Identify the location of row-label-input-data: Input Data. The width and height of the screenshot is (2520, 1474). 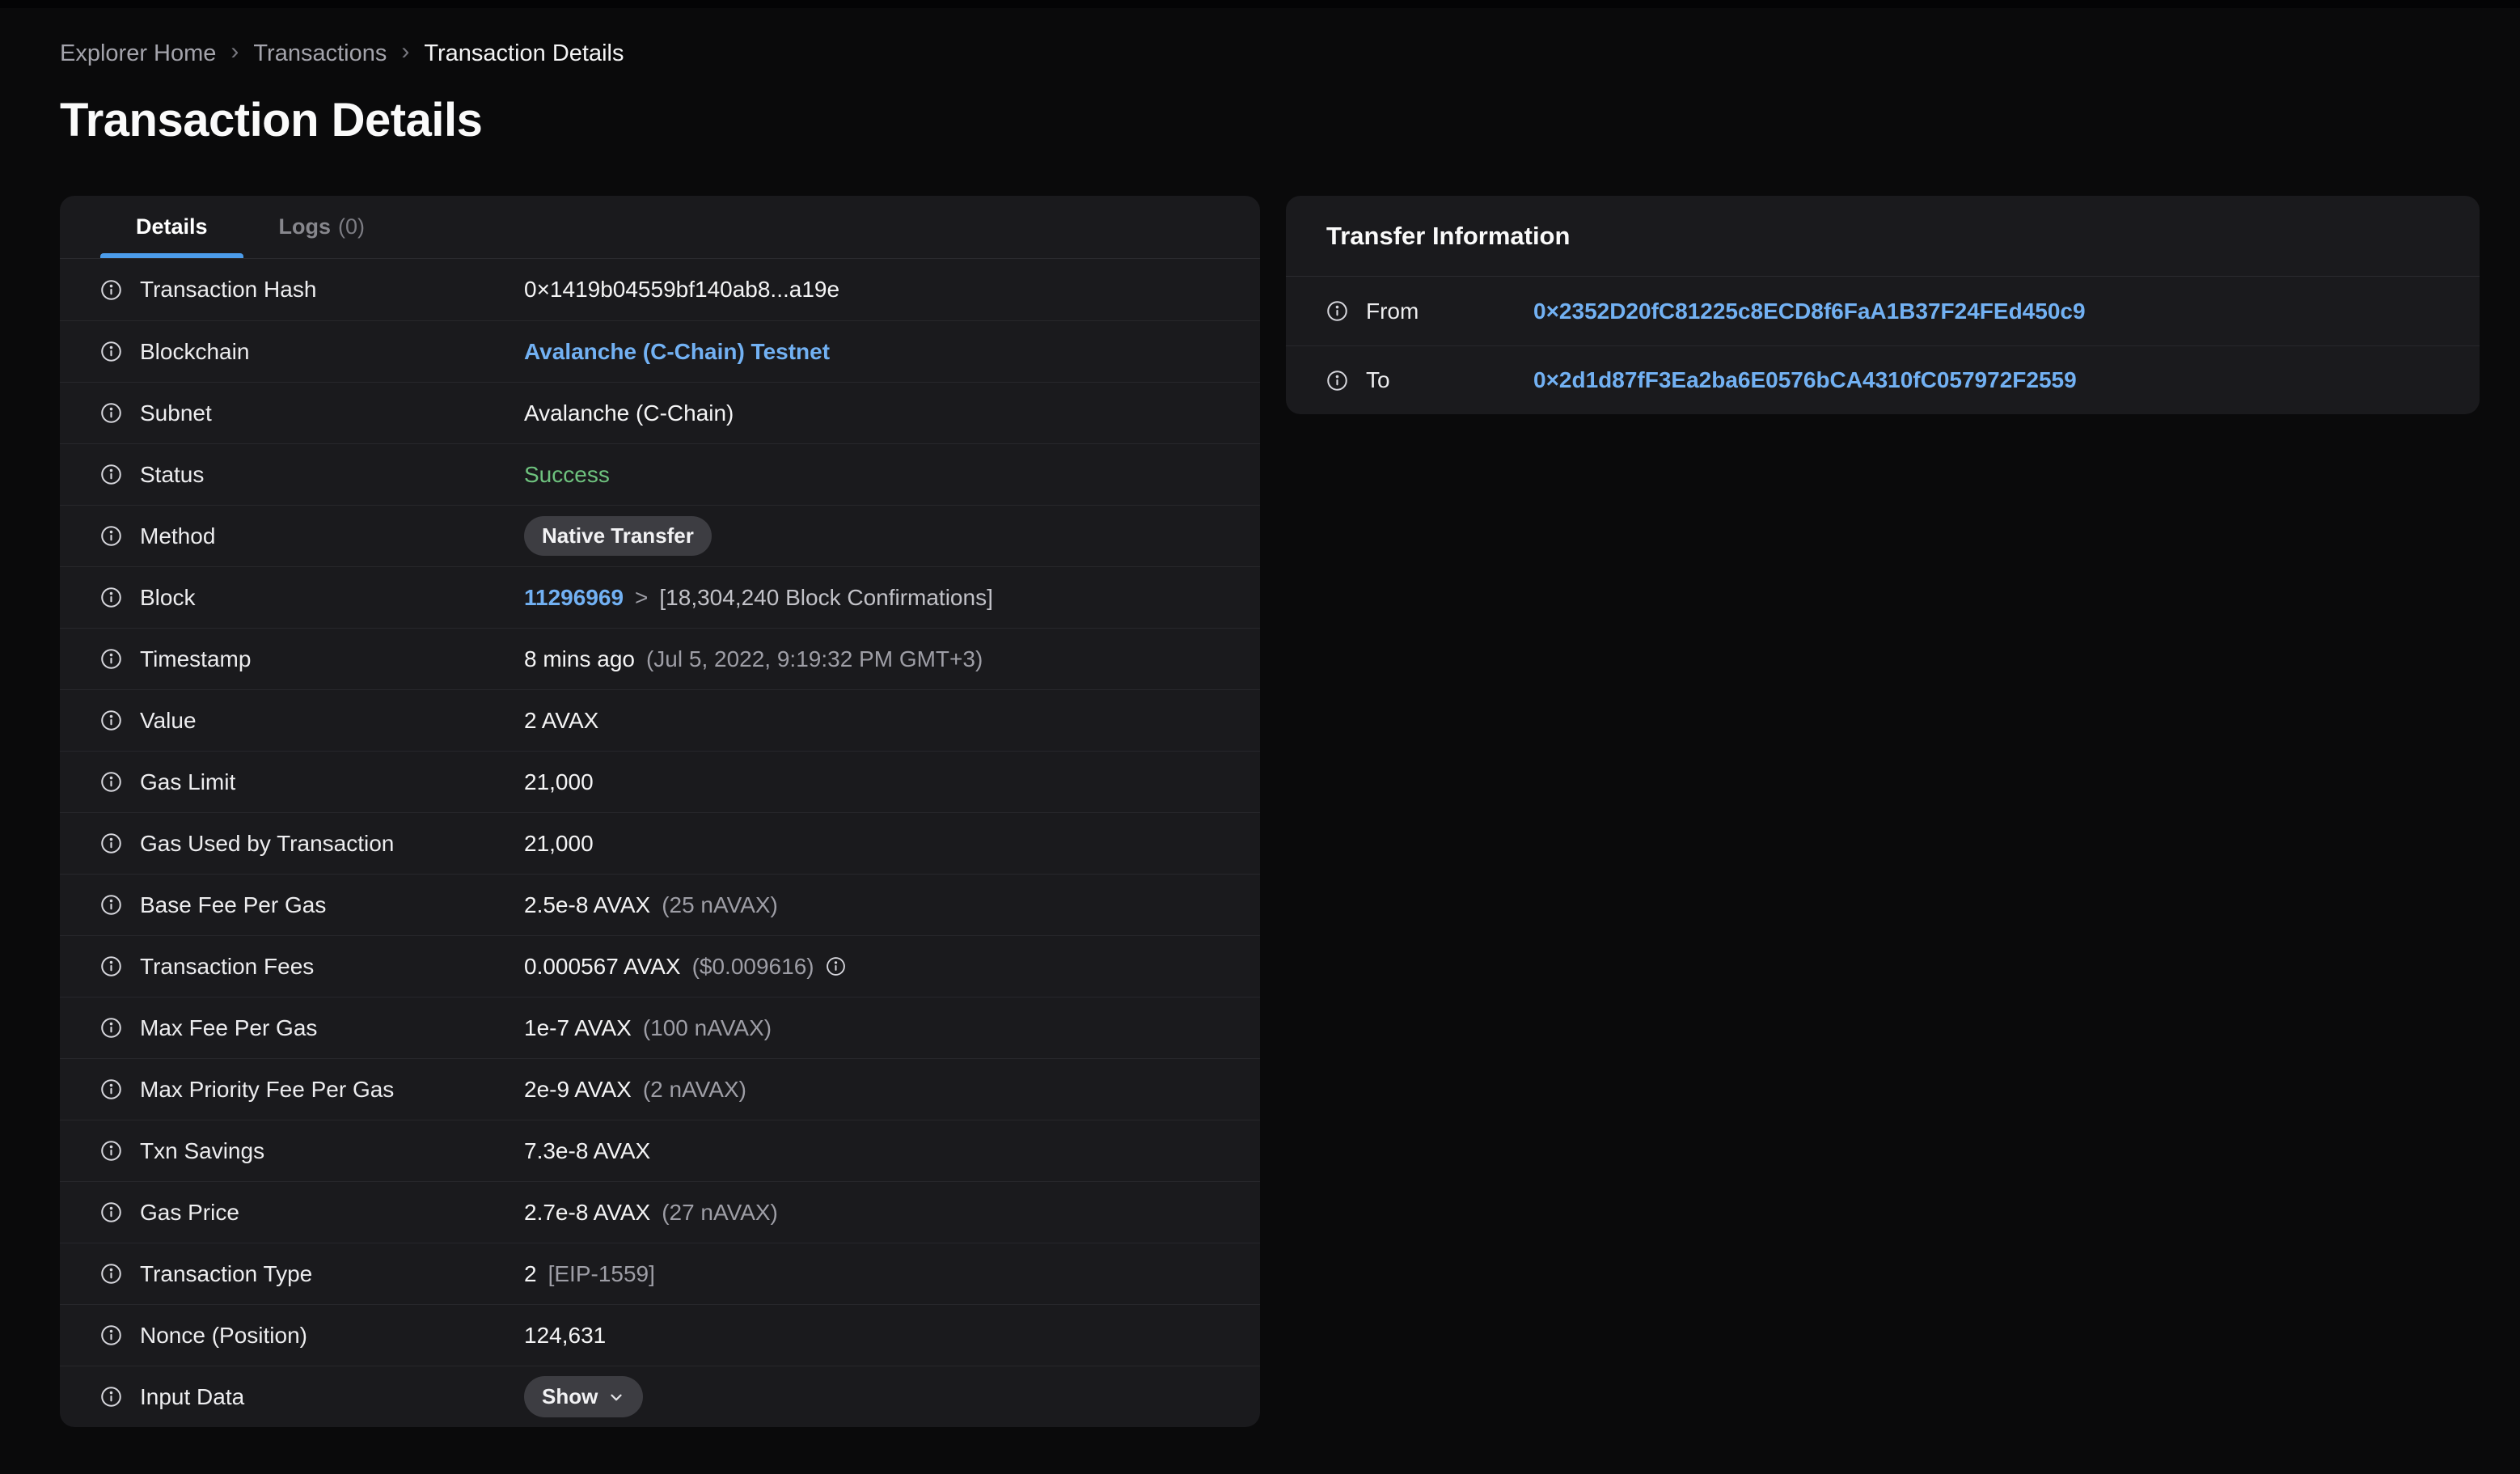
(192, 1396).